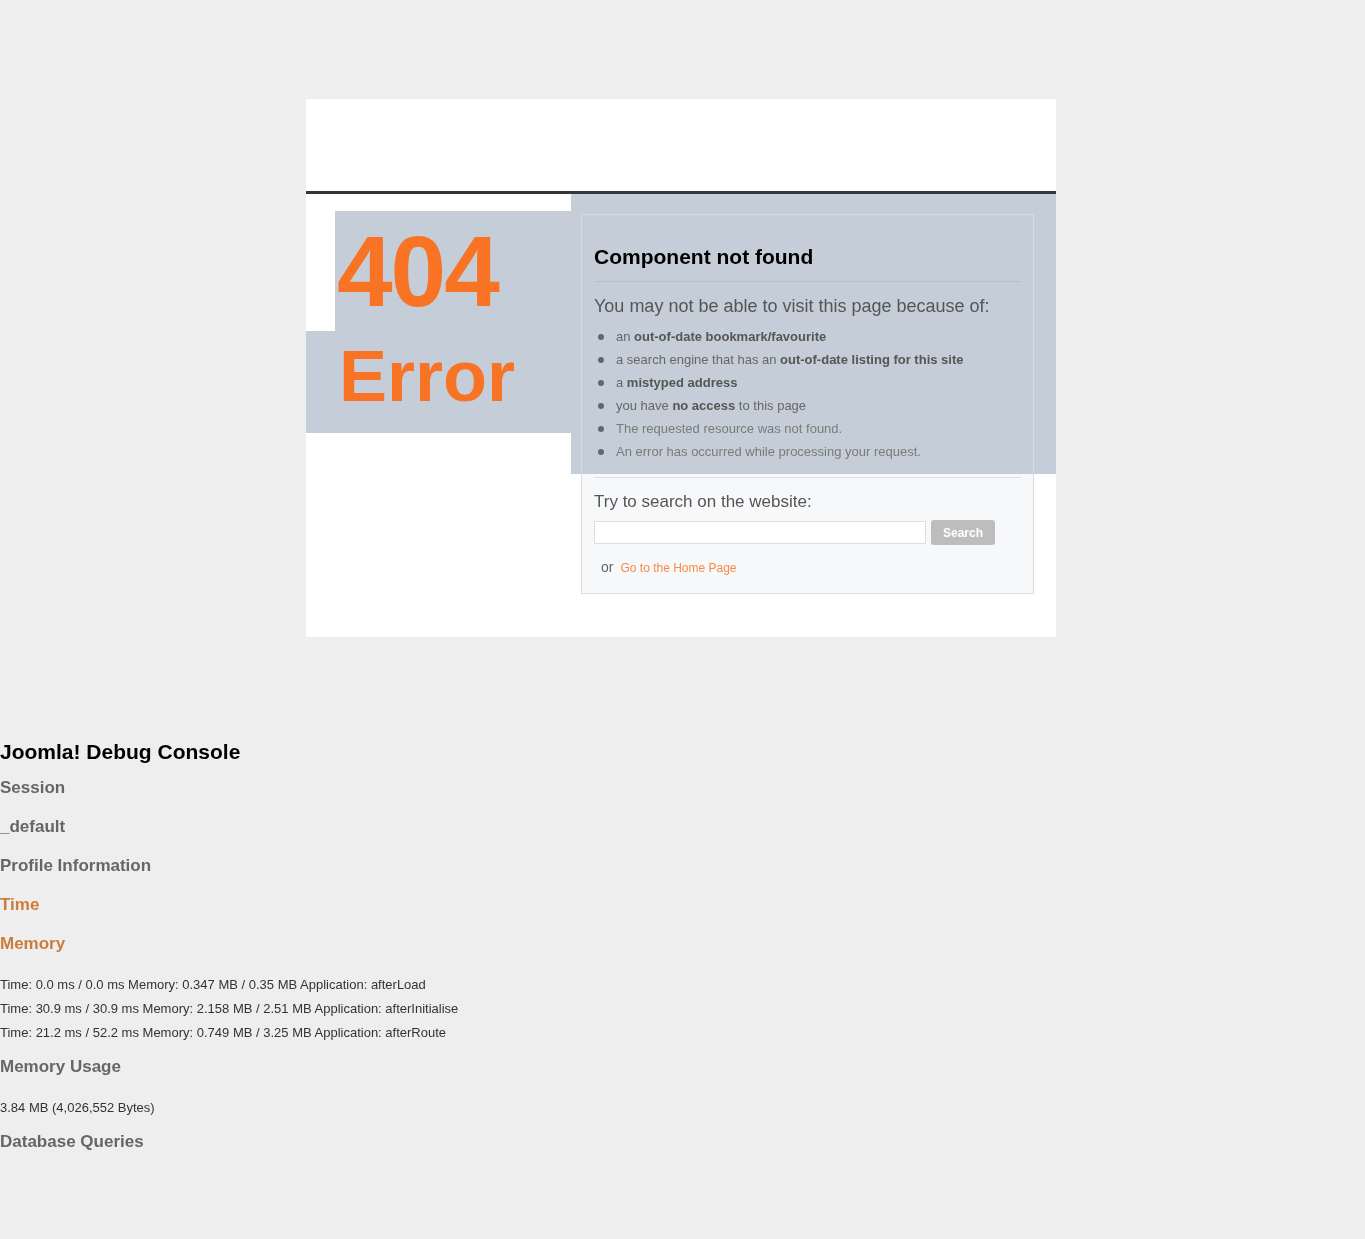  What do you see at coordinates (678, 568) in the screenshot?
I see `home-link: Go to the Home Page` at bounding box center [678, 568].